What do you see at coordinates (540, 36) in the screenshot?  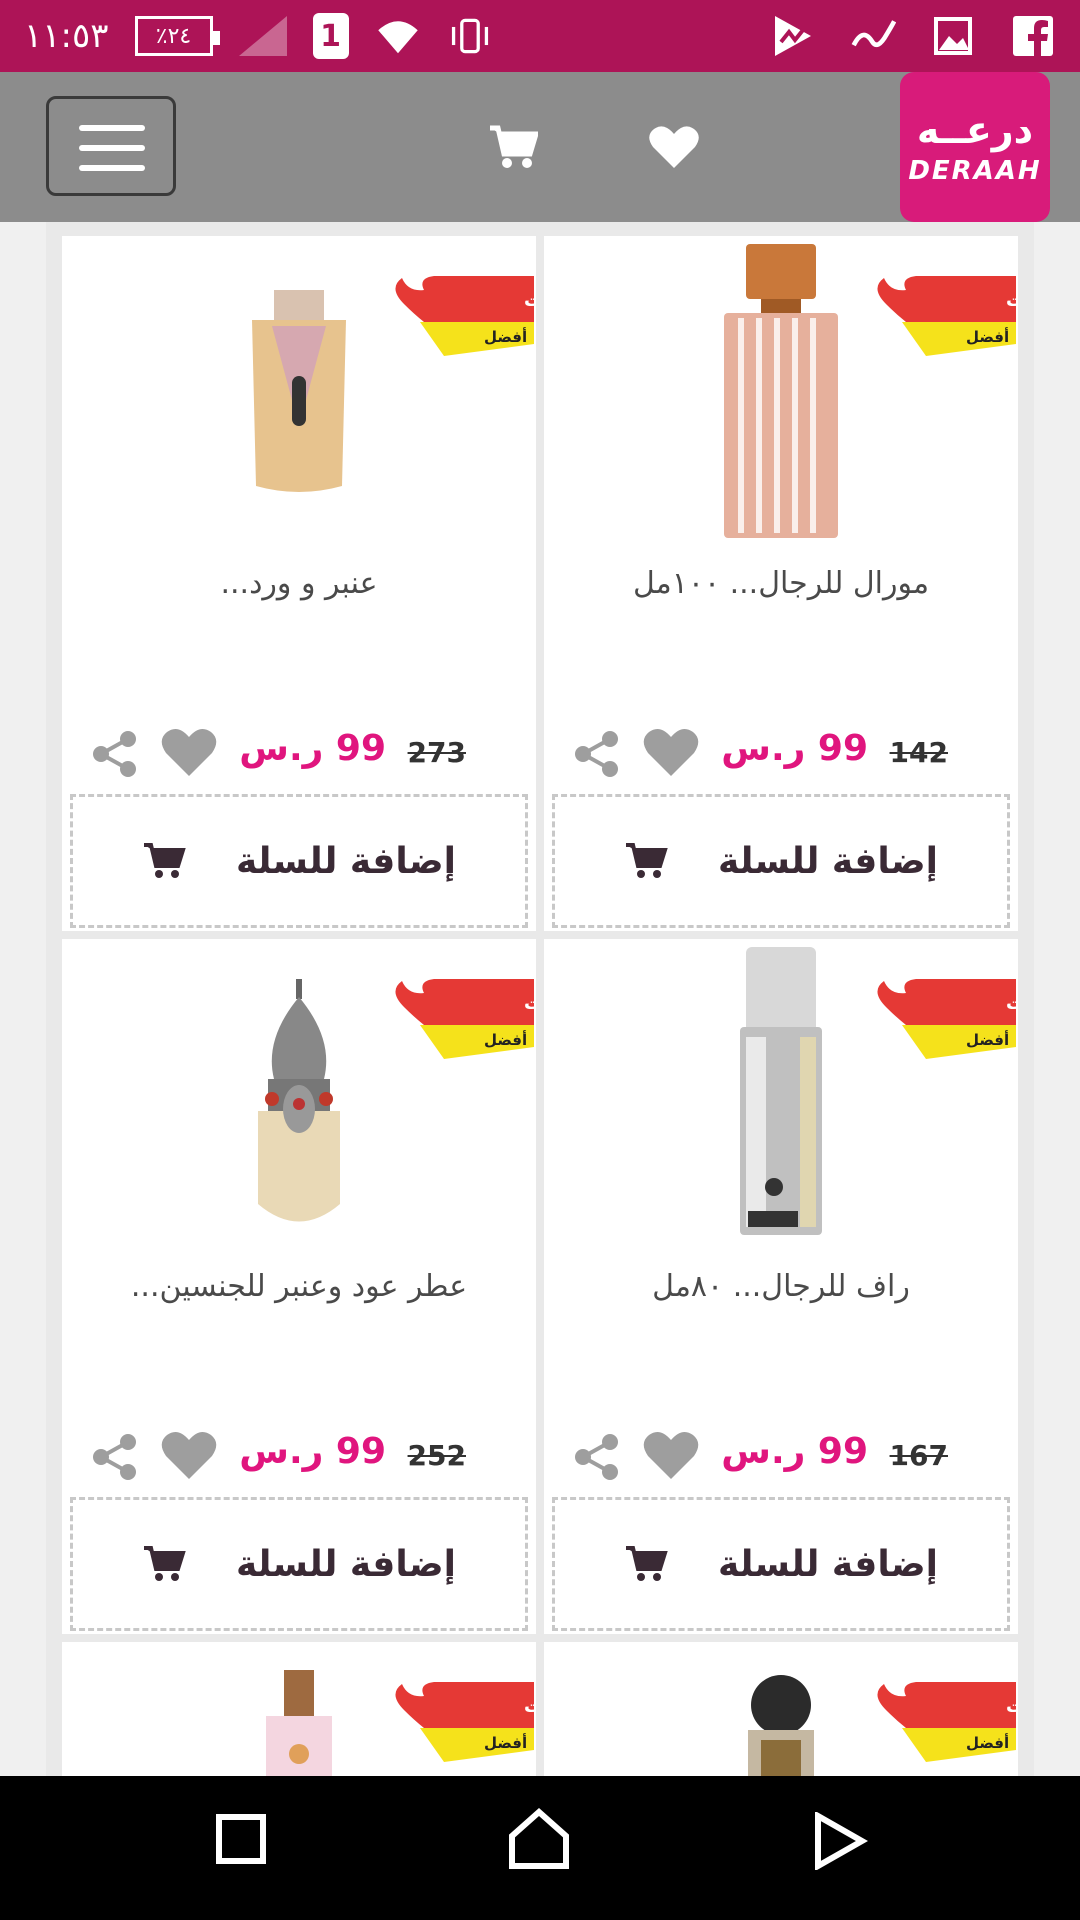 I see `status-bar: ١١:٥٣ ٪٢٤ 1` at bounding box center [540, 36].